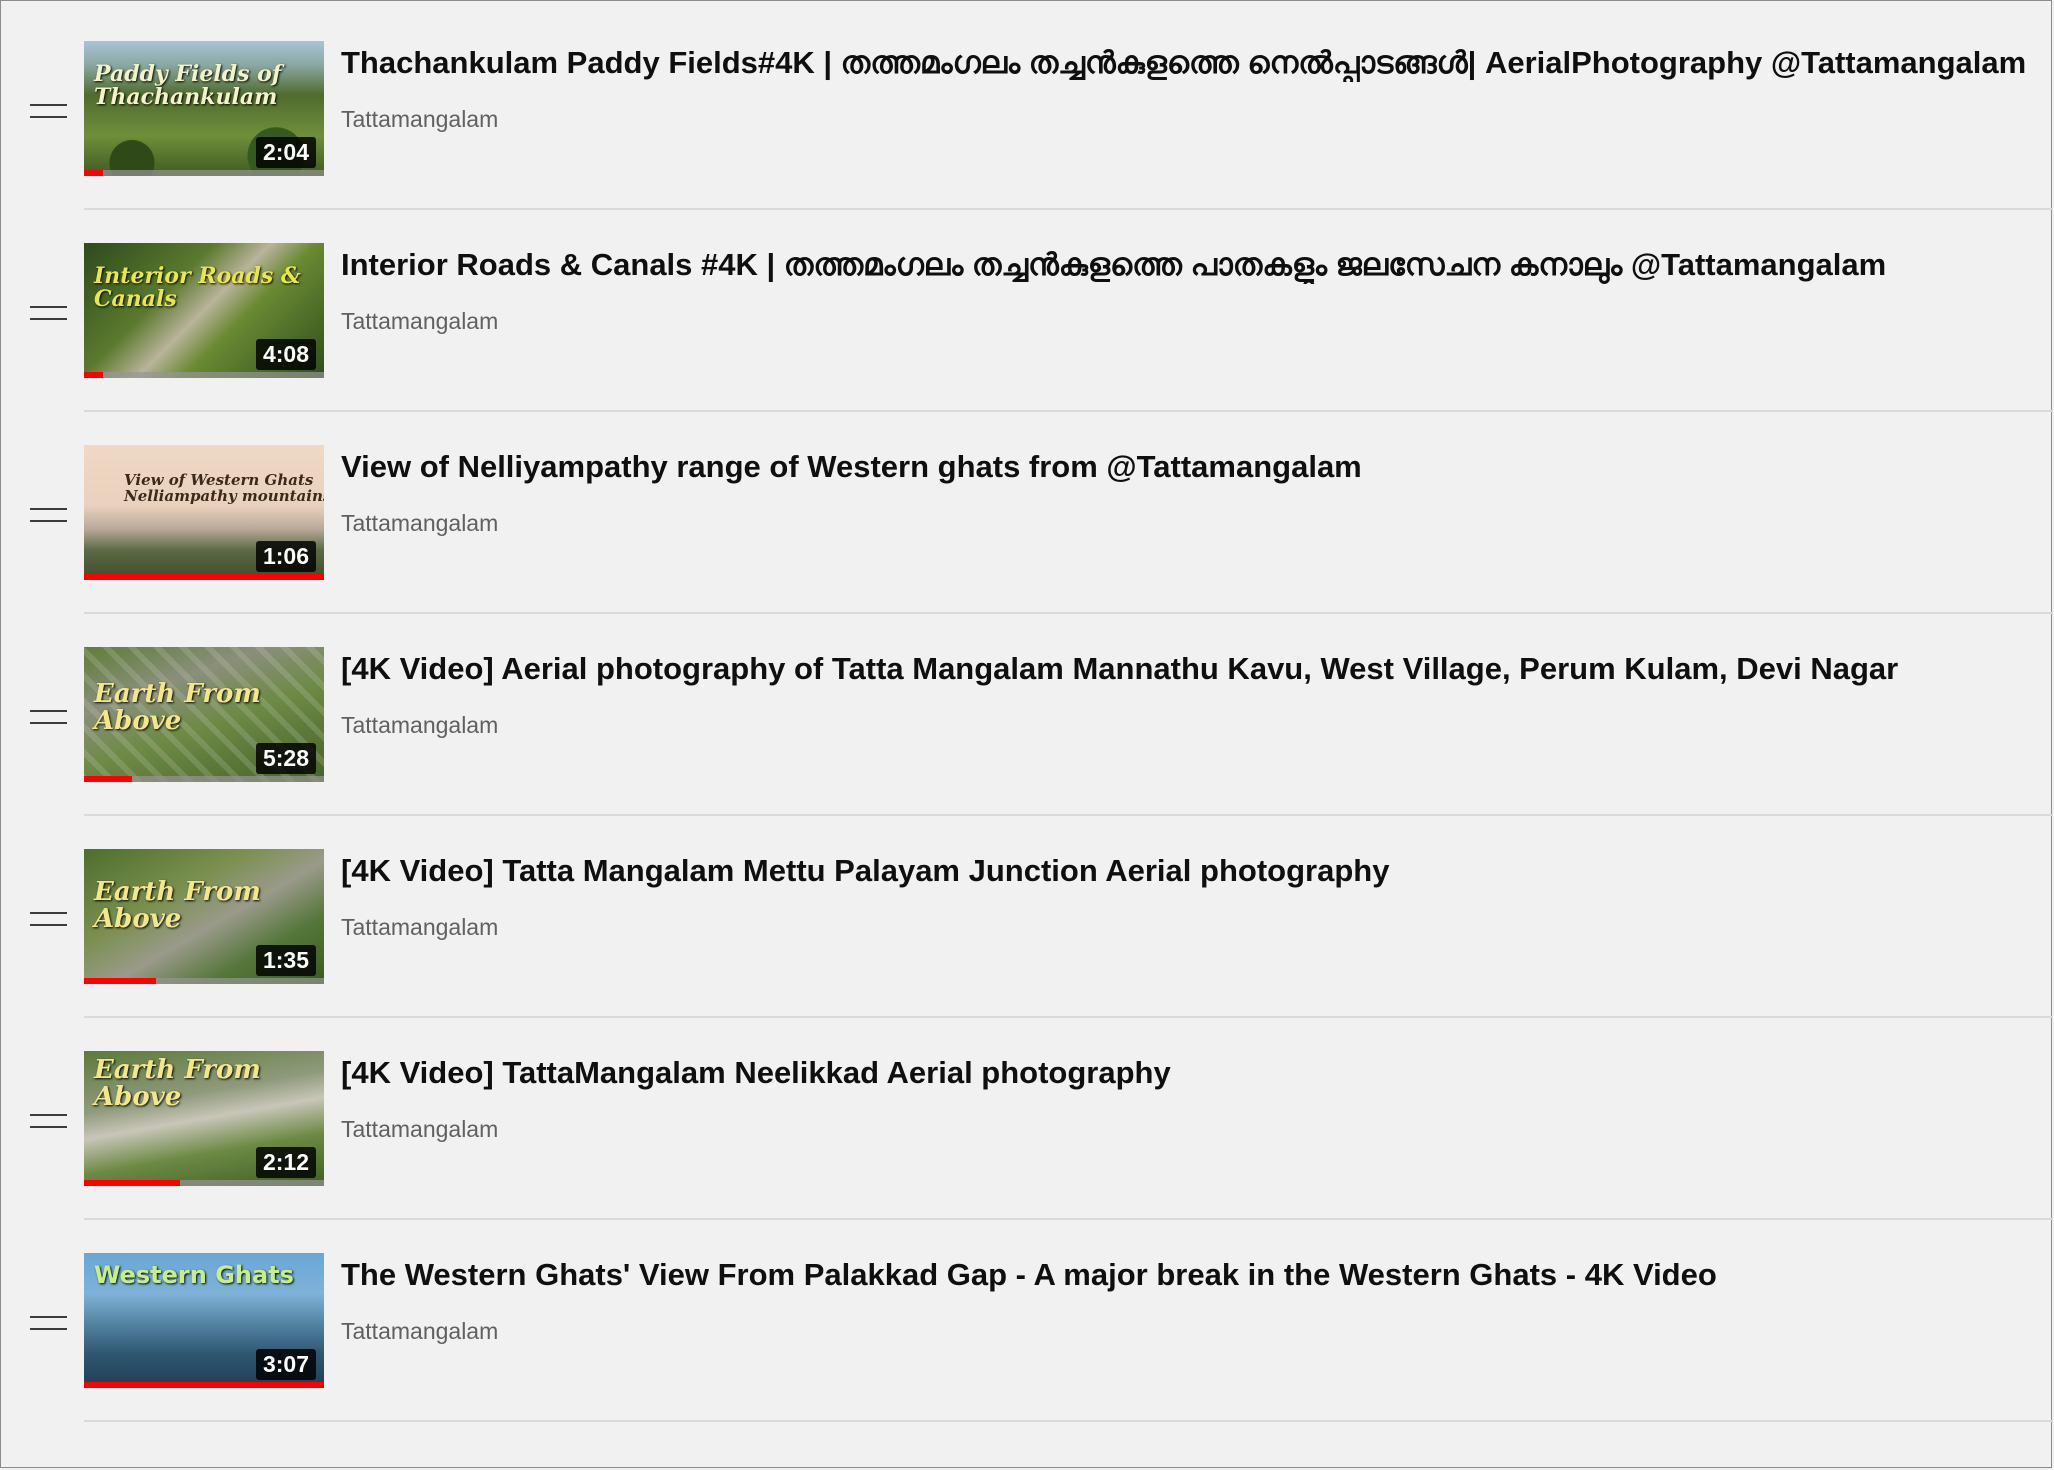  I want to click on thumbnail-caption: Western Ghats, so click(194, 1275).